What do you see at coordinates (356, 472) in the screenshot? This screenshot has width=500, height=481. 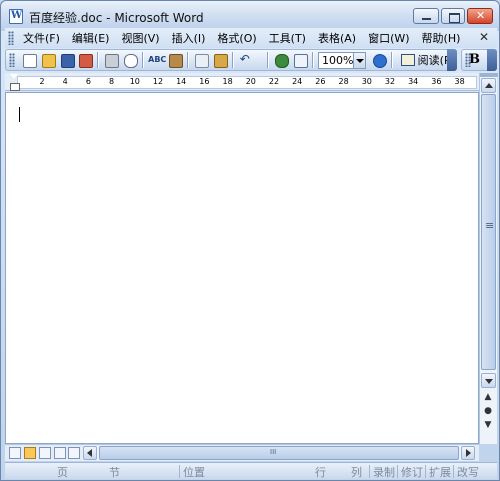 I see `status-column: 列` at bounding box center [356, 472].